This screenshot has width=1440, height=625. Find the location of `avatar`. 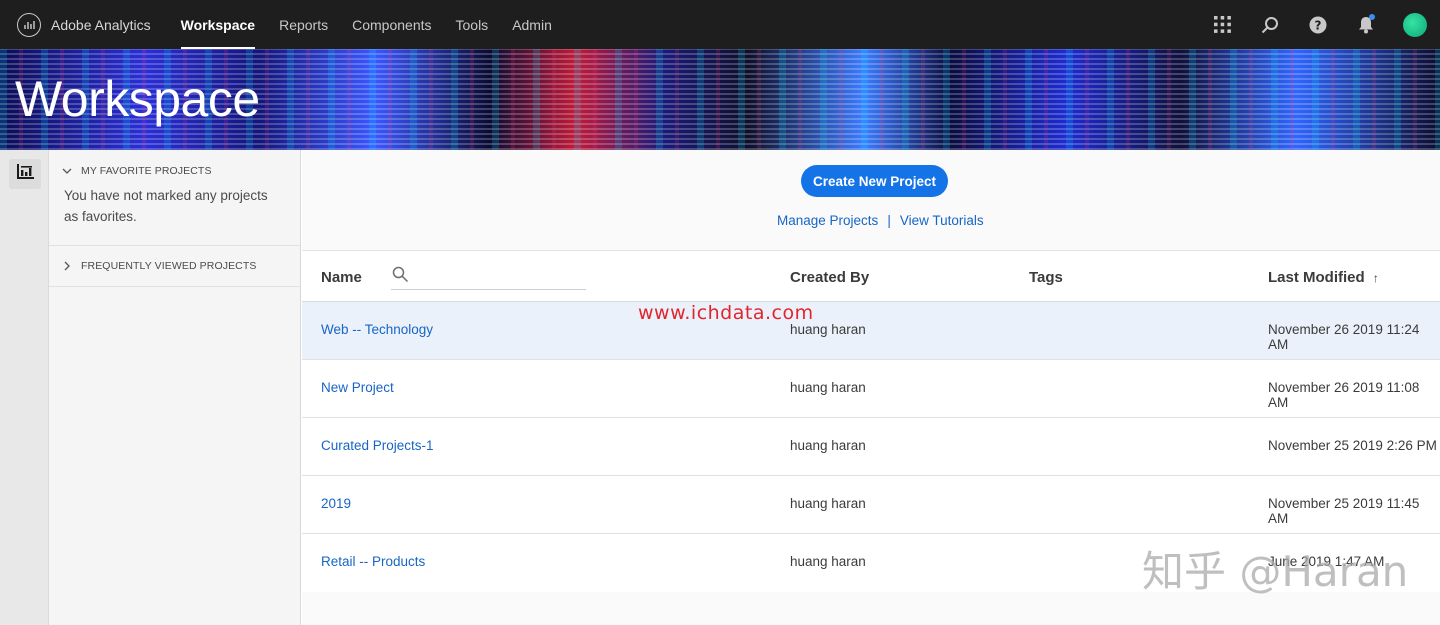

avatar is located at coordinates (1415, 24).